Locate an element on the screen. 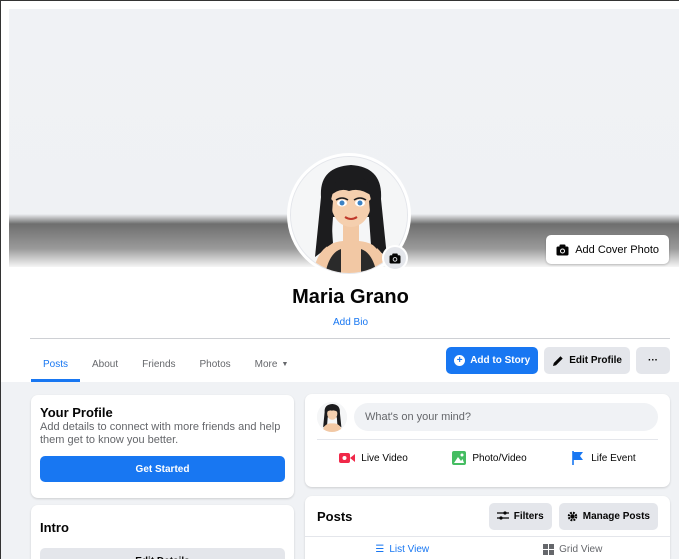 The image size is (679, 559). your-profile-title: Your Profile is located at coordinates (76, 412).